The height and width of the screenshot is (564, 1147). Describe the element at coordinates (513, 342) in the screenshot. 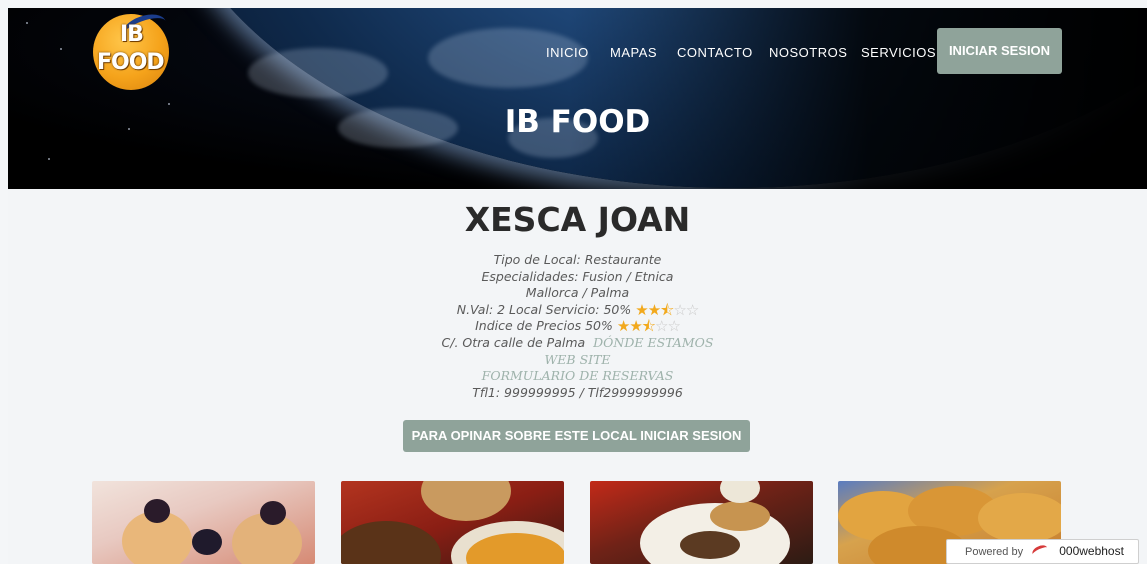

I see `address: C/. Otra calle de Palma` at that location.